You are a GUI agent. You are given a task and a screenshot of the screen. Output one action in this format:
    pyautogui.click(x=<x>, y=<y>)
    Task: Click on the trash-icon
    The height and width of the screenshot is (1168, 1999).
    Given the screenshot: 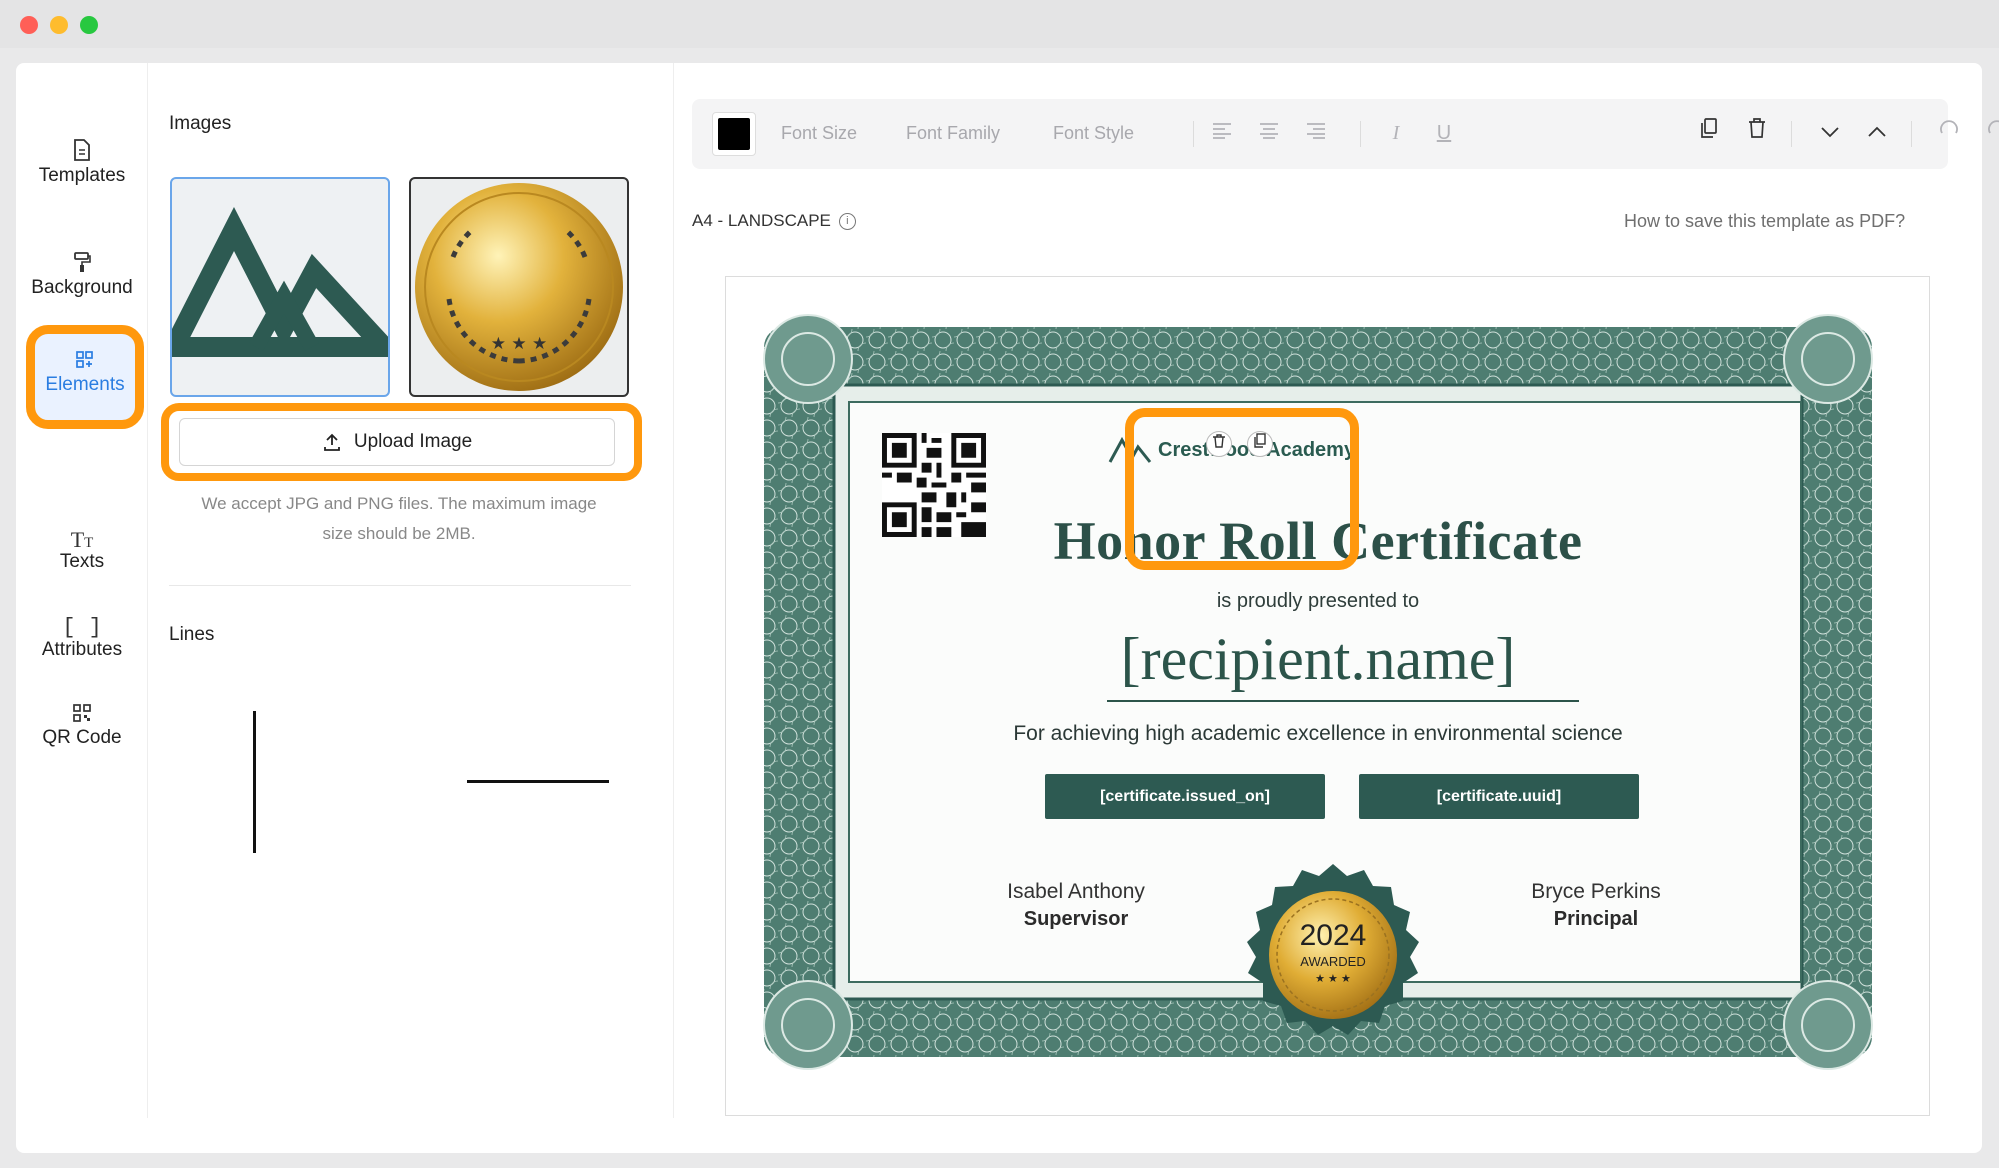 What is the action you would take?
    pyautogui.click(x=1757, y=133)
    